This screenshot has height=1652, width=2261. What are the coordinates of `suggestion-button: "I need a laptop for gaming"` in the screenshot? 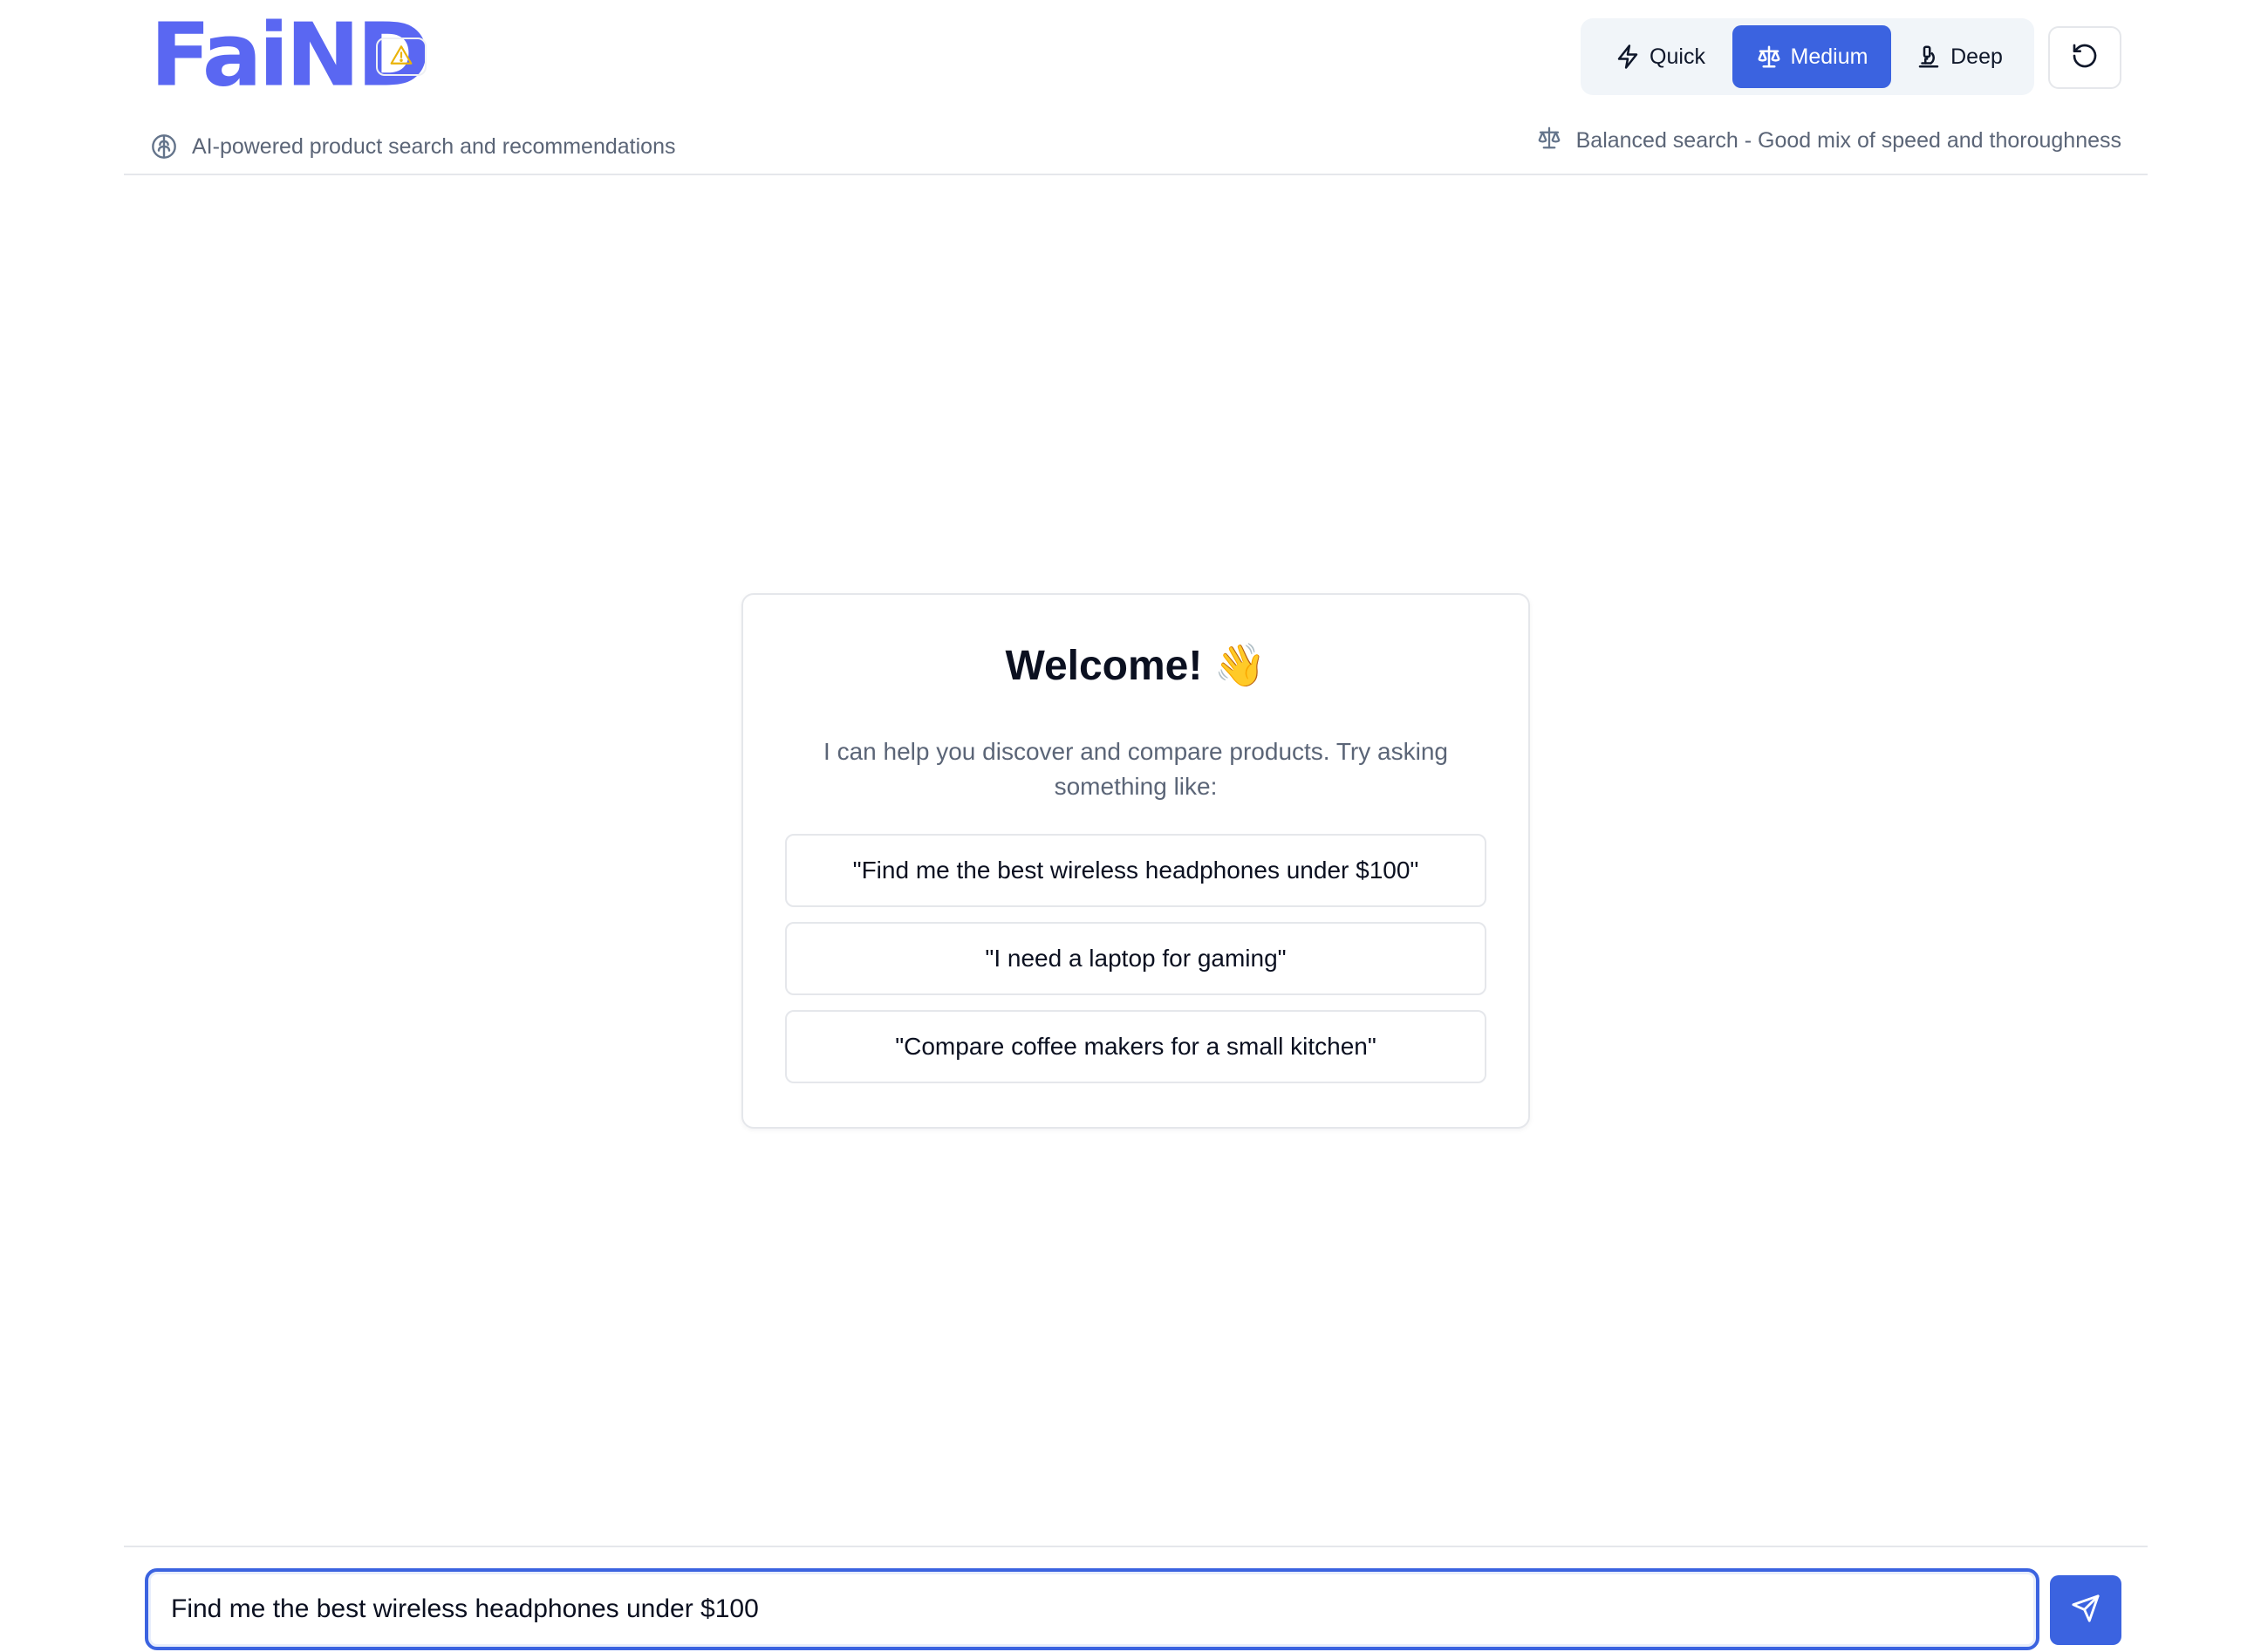 It's located at (1135, 959).